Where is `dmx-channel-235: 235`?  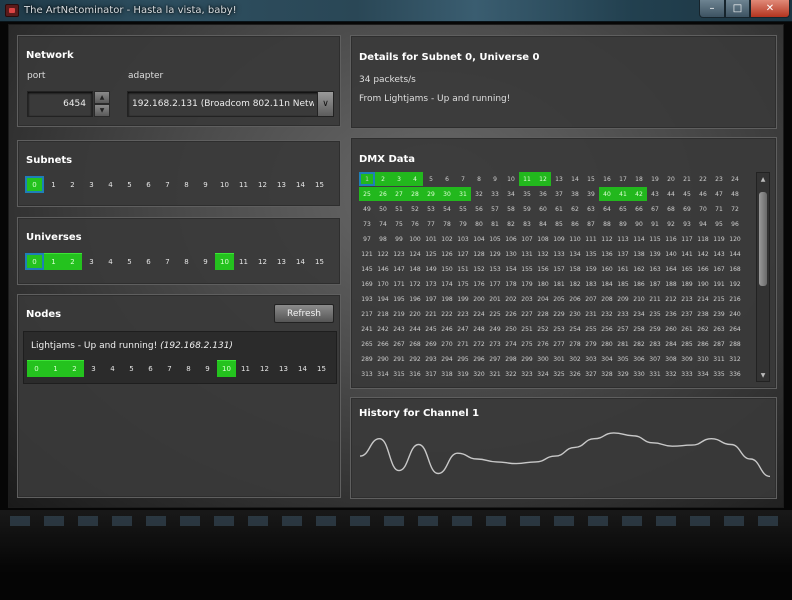
dmx-channel-235: 235 is located at coordinates (655, 314).